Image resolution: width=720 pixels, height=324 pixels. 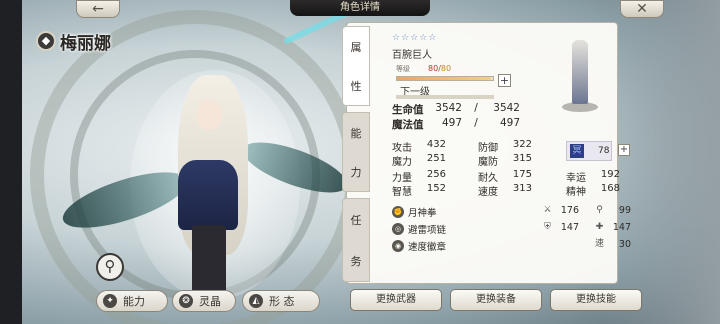 I want to click on tab-crystal-label: 灵晶, so click(x=210, y=301).